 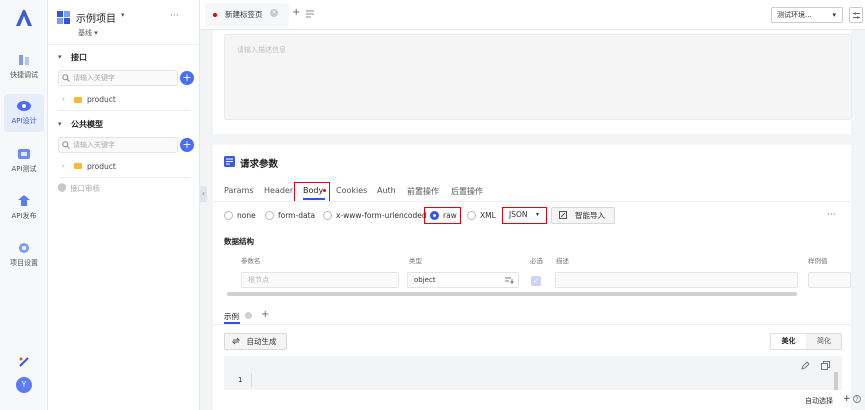 What do you see at coordinates (88, 33) in the screenshot?
I see `baseline-selector: 基线 ▾` at bounding box center [88, 33].